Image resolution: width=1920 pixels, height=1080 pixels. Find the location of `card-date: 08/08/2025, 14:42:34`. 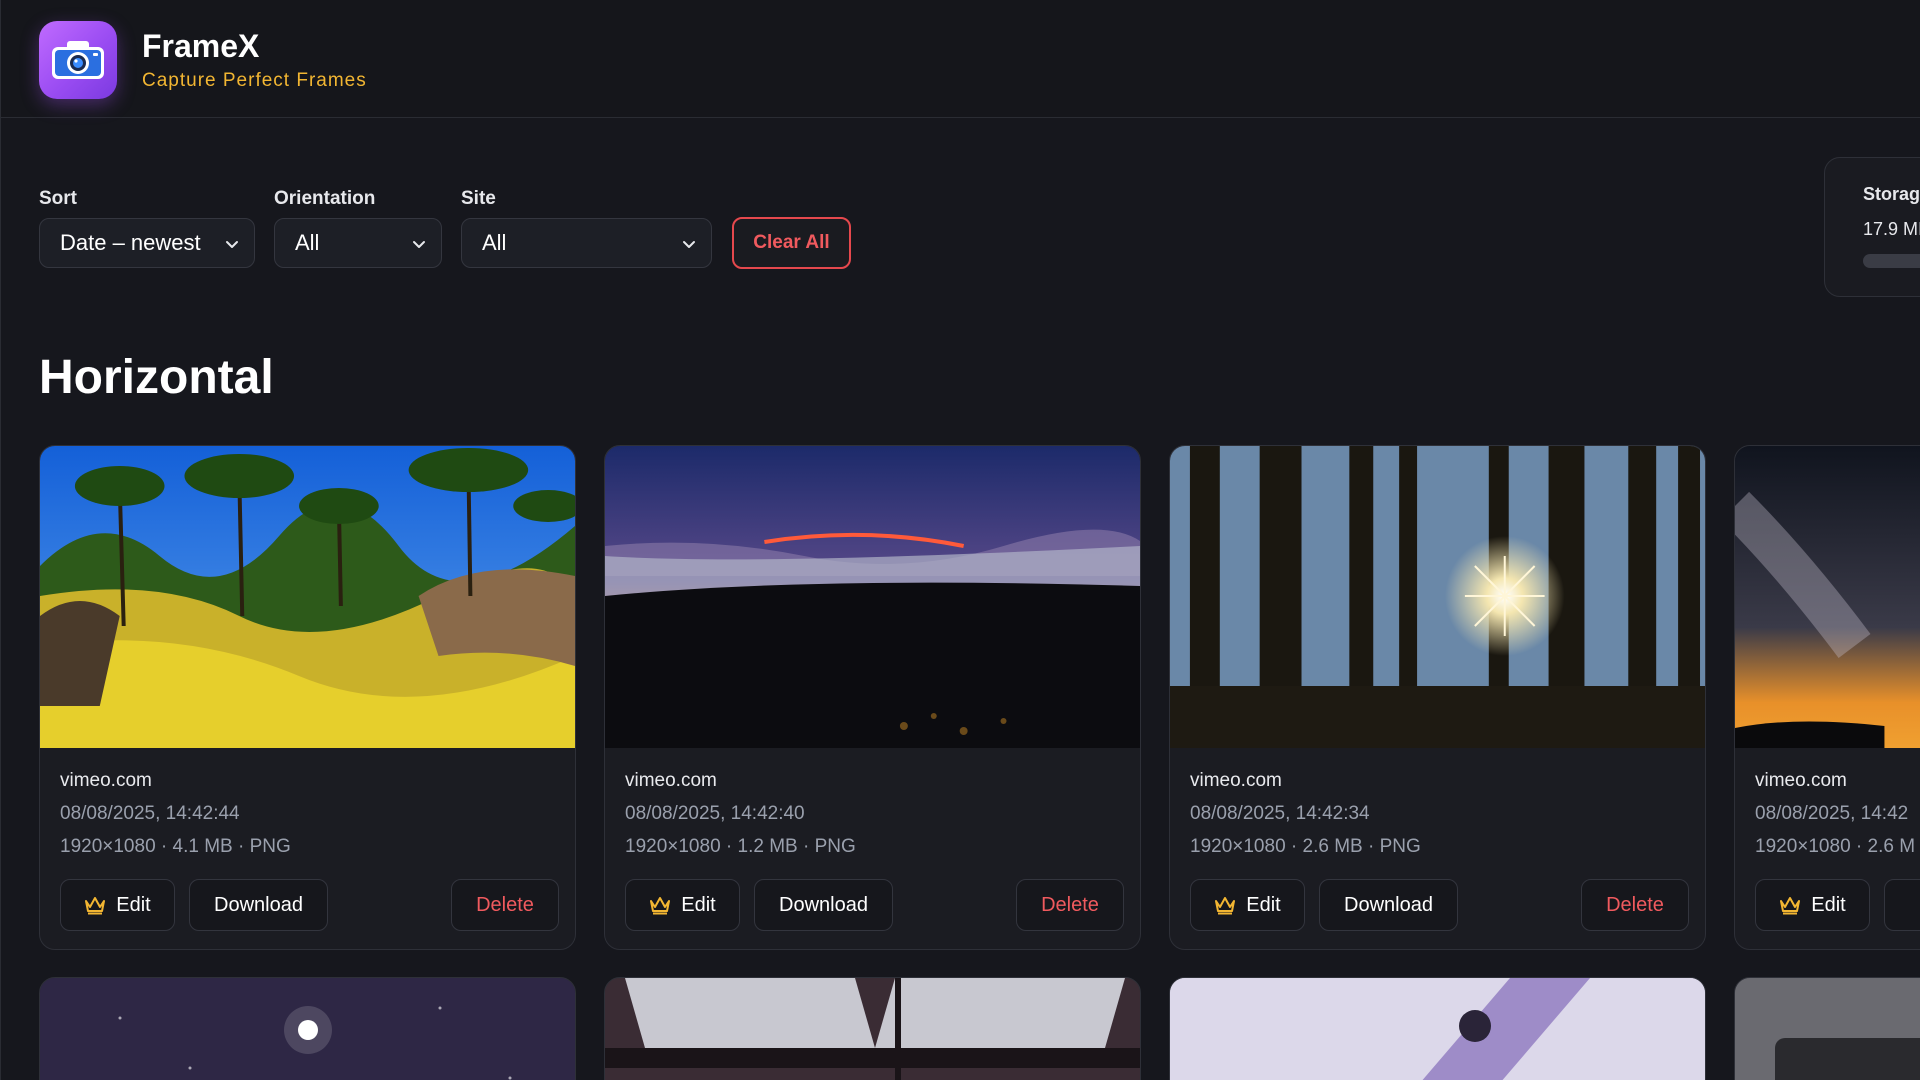

card-date: 08/08/2025, 14:42:34 is located at coordinates (1280, 813).